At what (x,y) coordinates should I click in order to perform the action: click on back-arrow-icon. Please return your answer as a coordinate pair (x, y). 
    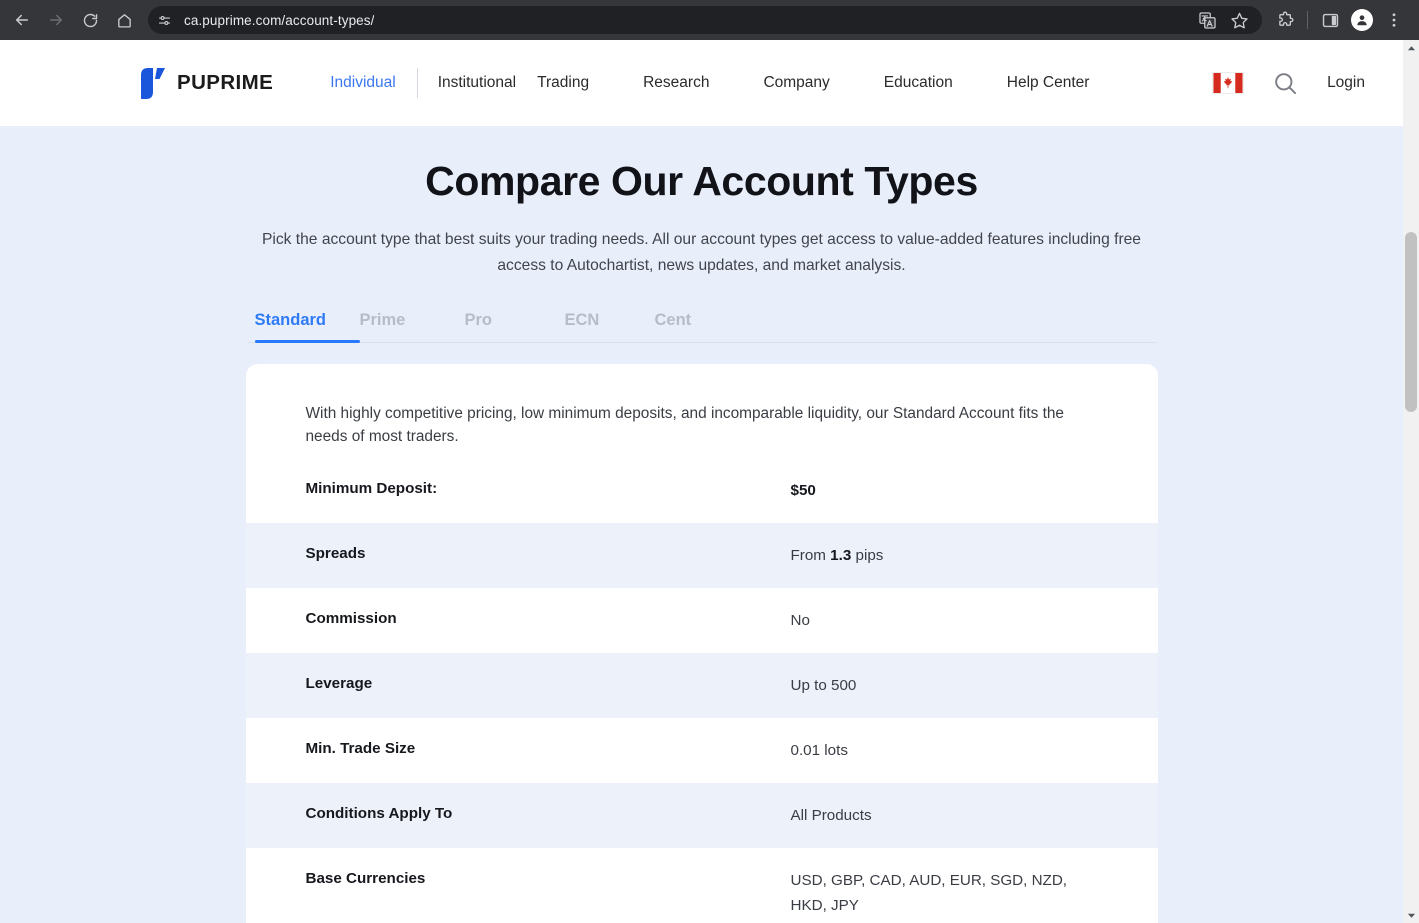
    Looking at the image, I should click on (22, 20).